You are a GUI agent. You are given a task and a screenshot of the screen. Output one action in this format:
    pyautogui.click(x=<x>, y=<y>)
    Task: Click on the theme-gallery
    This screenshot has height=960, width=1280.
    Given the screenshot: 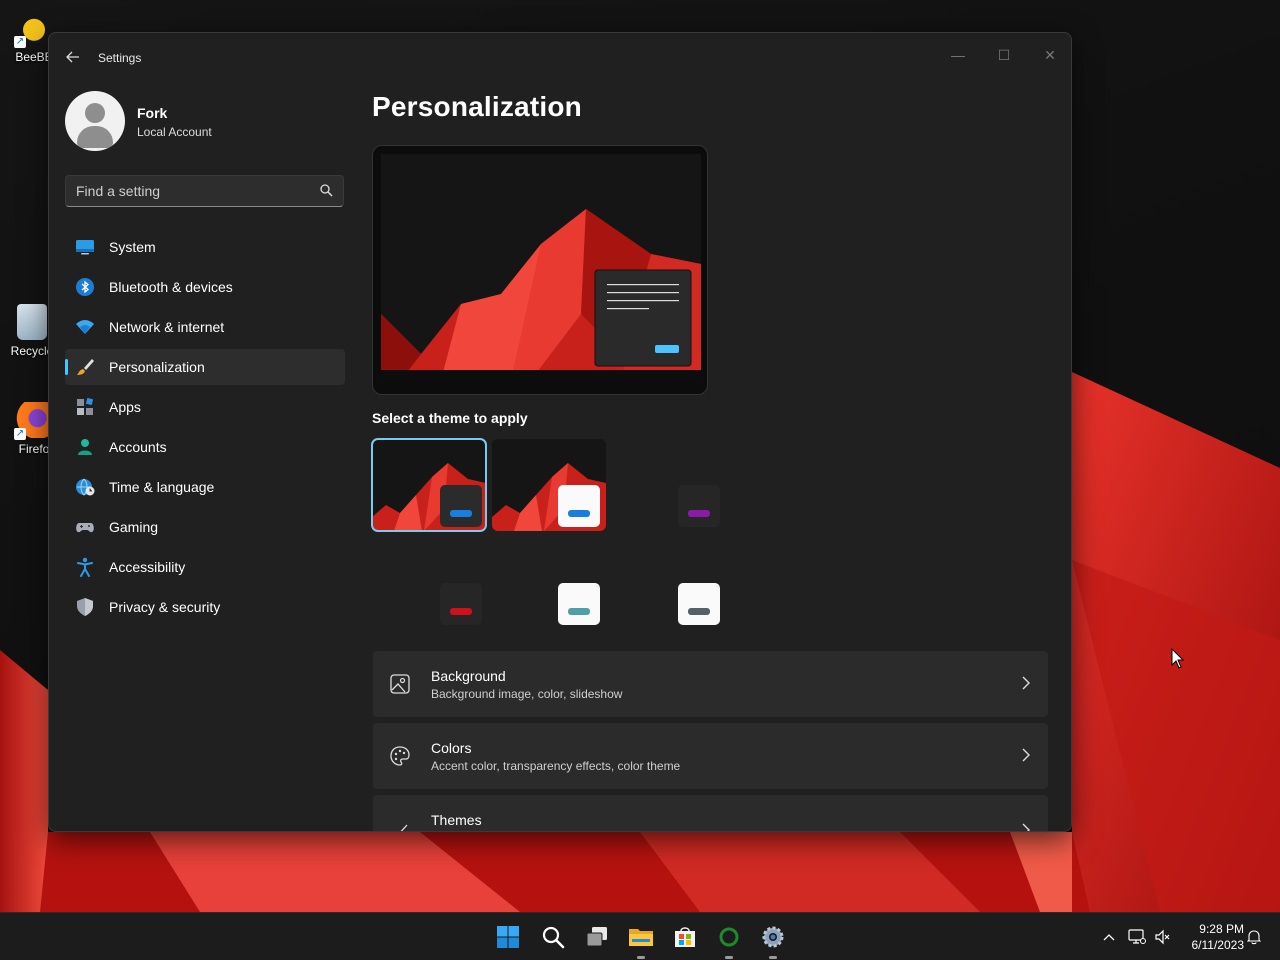 What is the action you would take?
    pyautogui.click(x=551, y=536)
    